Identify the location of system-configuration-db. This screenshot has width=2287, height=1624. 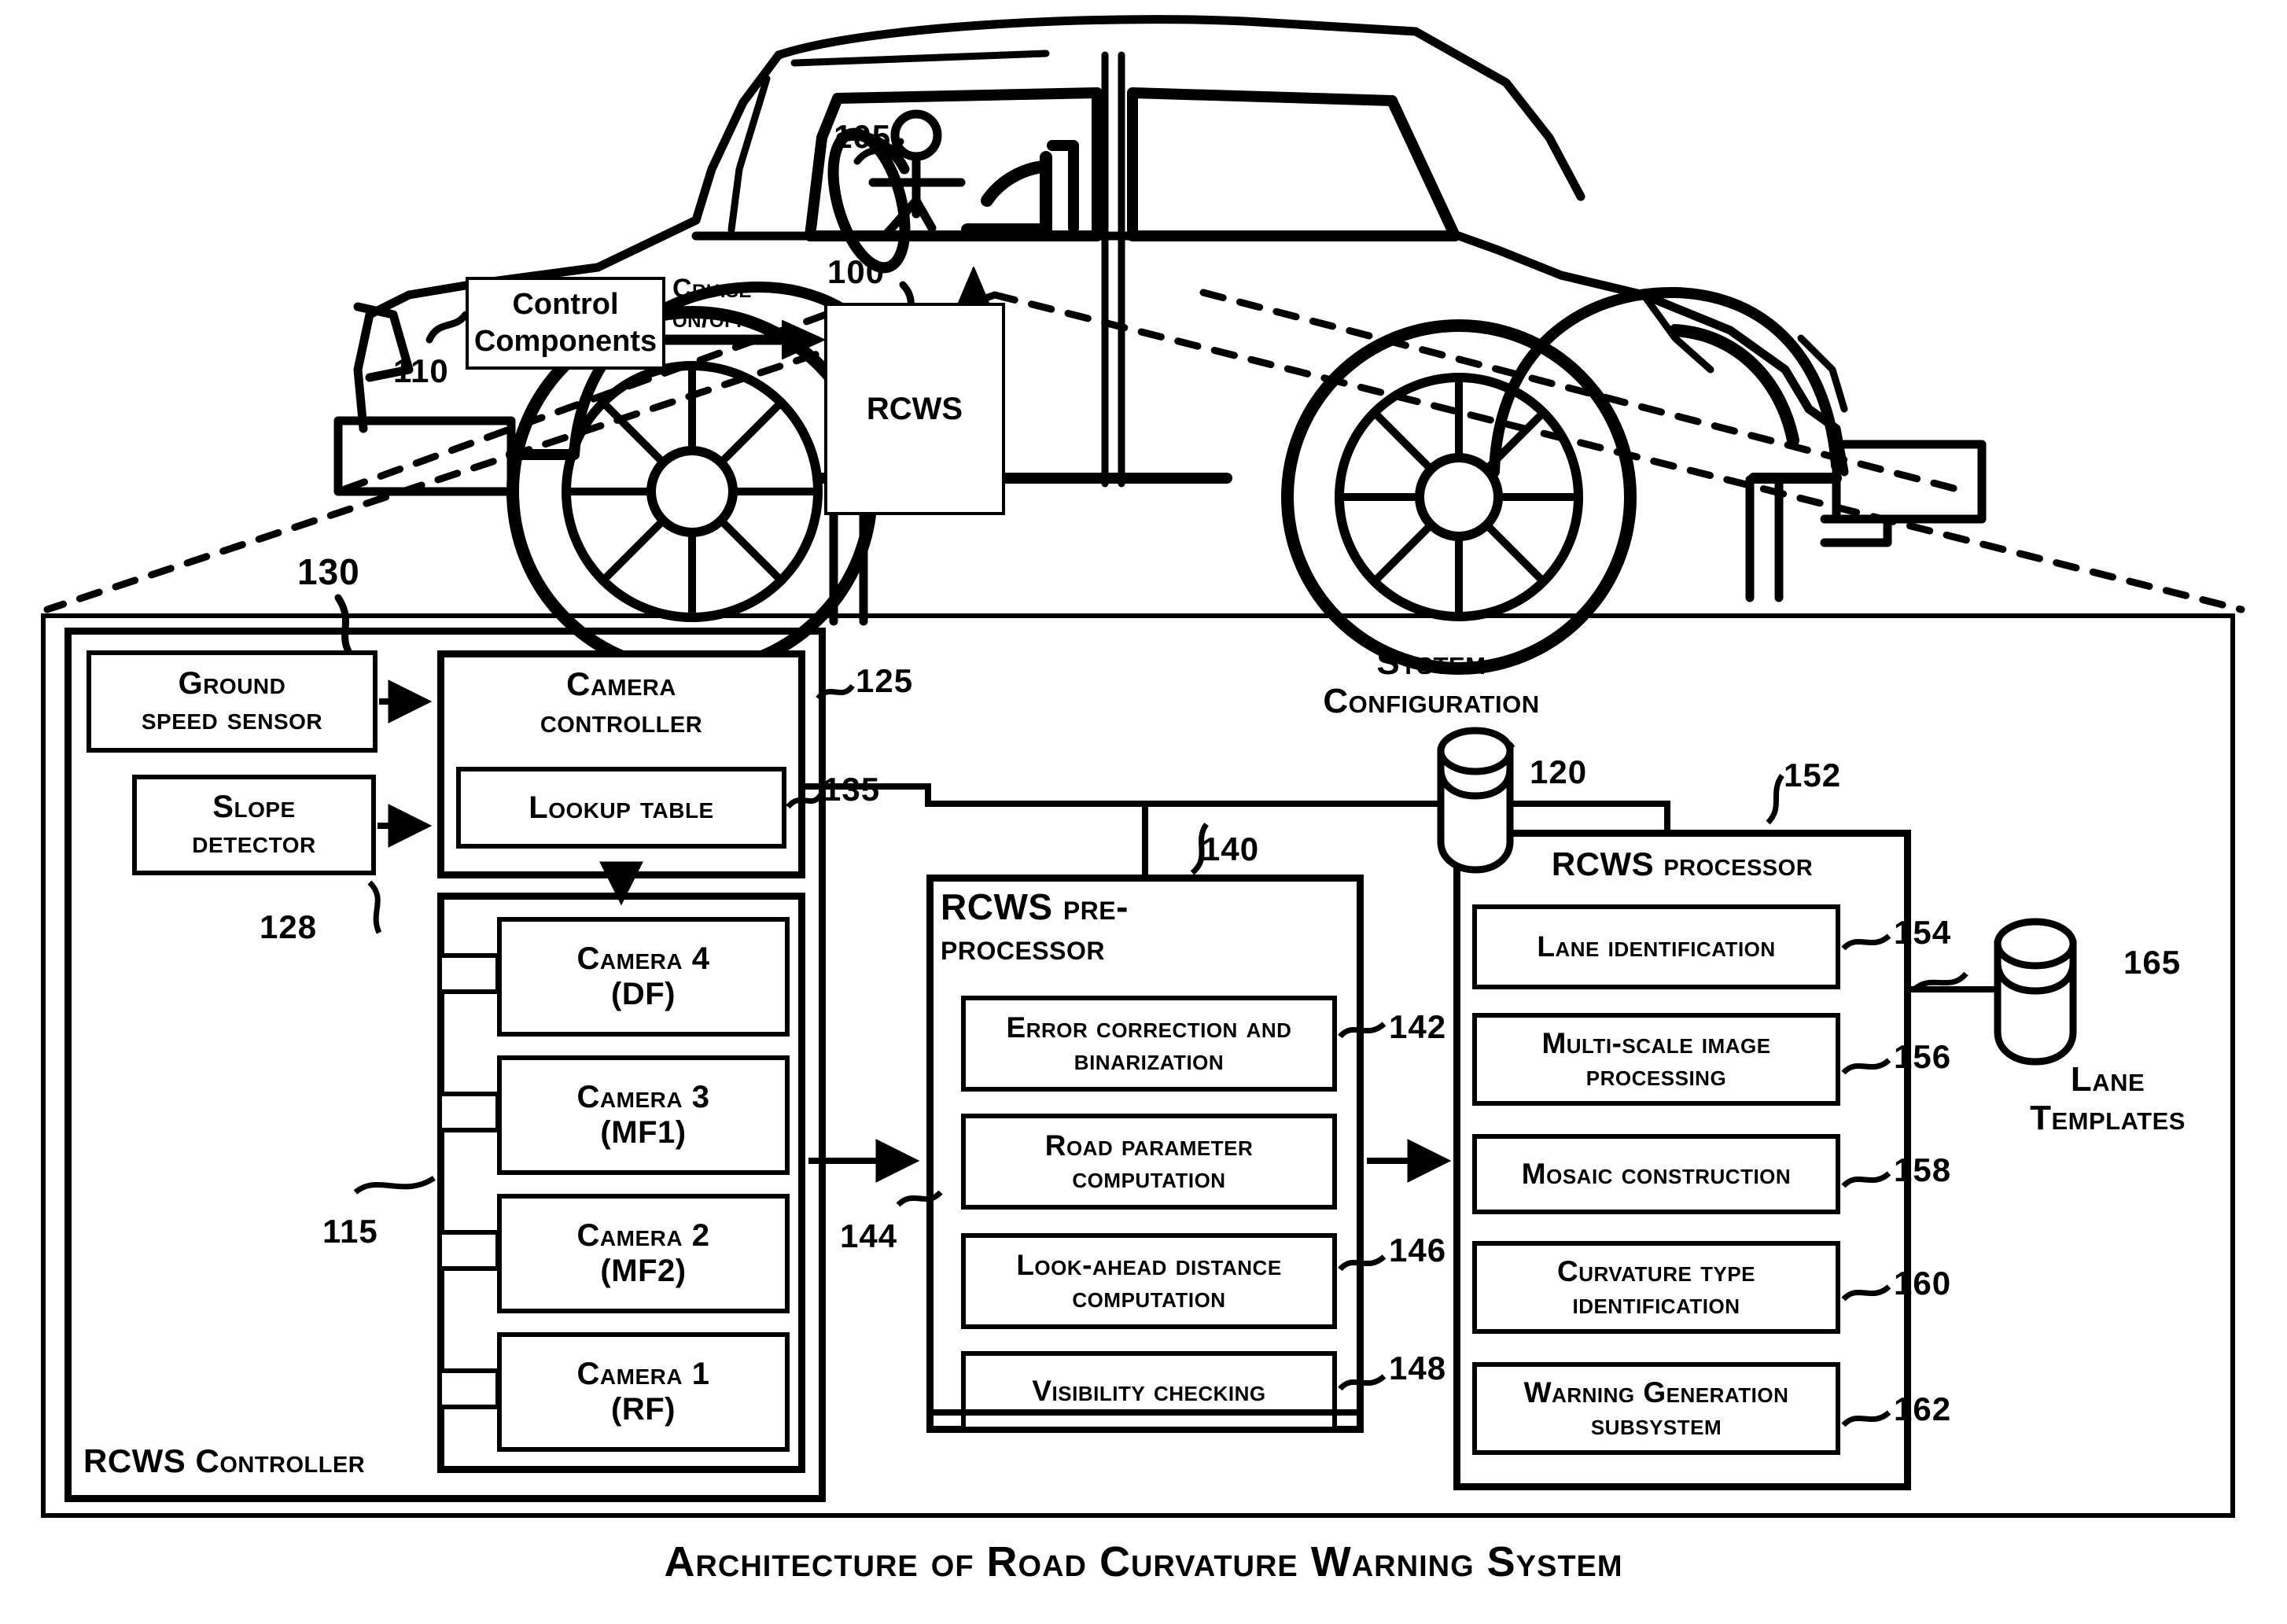
(1476, 801).